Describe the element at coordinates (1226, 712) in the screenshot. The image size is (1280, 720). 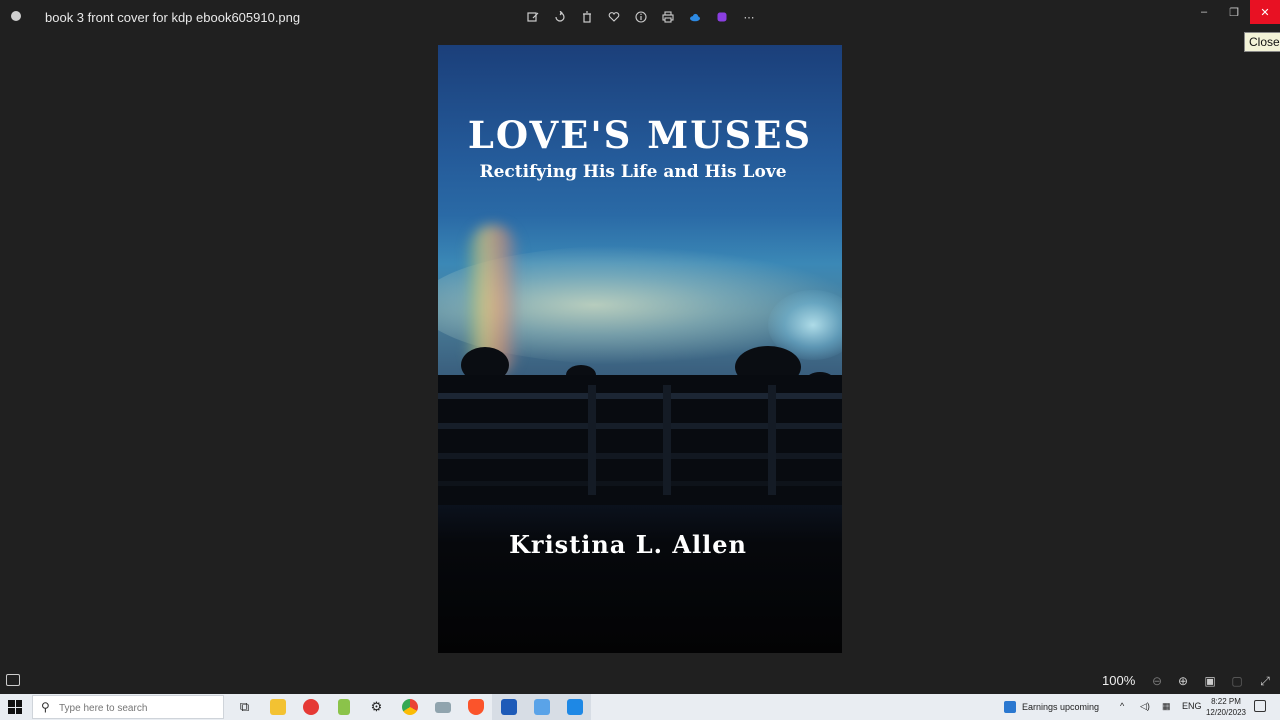
I see `clock-date: 12/20/2023` at that location.